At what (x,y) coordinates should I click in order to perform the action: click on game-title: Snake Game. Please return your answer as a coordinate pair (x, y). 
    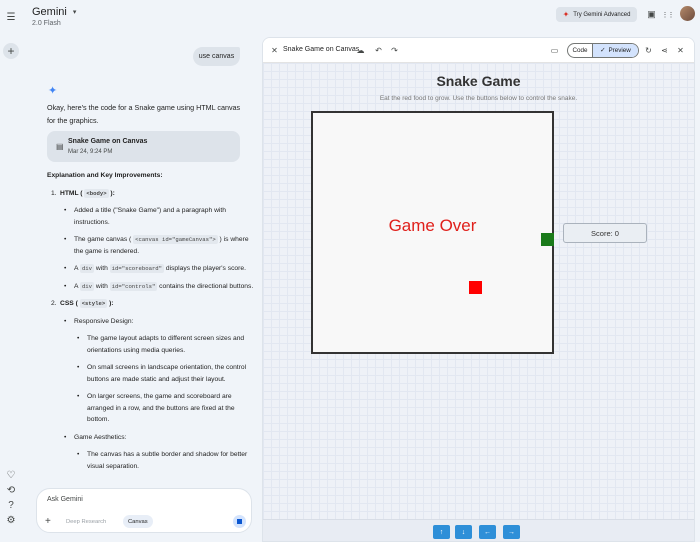
    Looking at the image, I should click on (478, 81).